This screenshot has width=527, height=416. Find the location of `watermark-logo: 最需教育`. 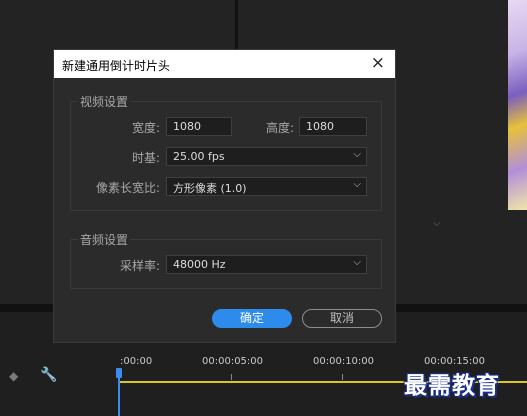

watermark-logo: 最需教育 is located at coordinates (452, 385).